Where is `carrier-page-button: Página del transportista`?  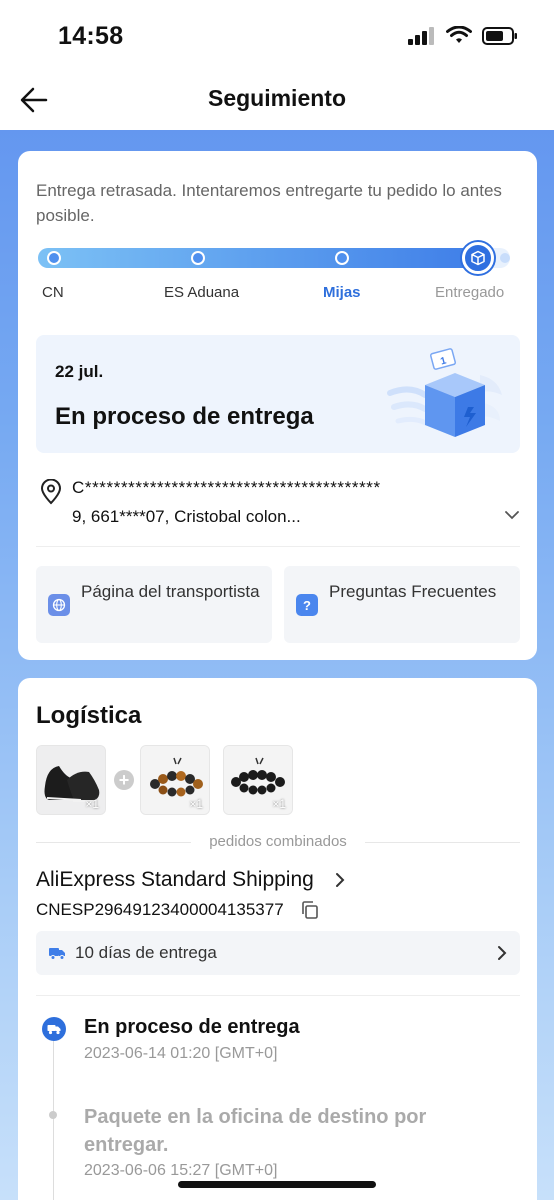 carrier-page-button: Página del transportista is located at coordinates (154, 604).